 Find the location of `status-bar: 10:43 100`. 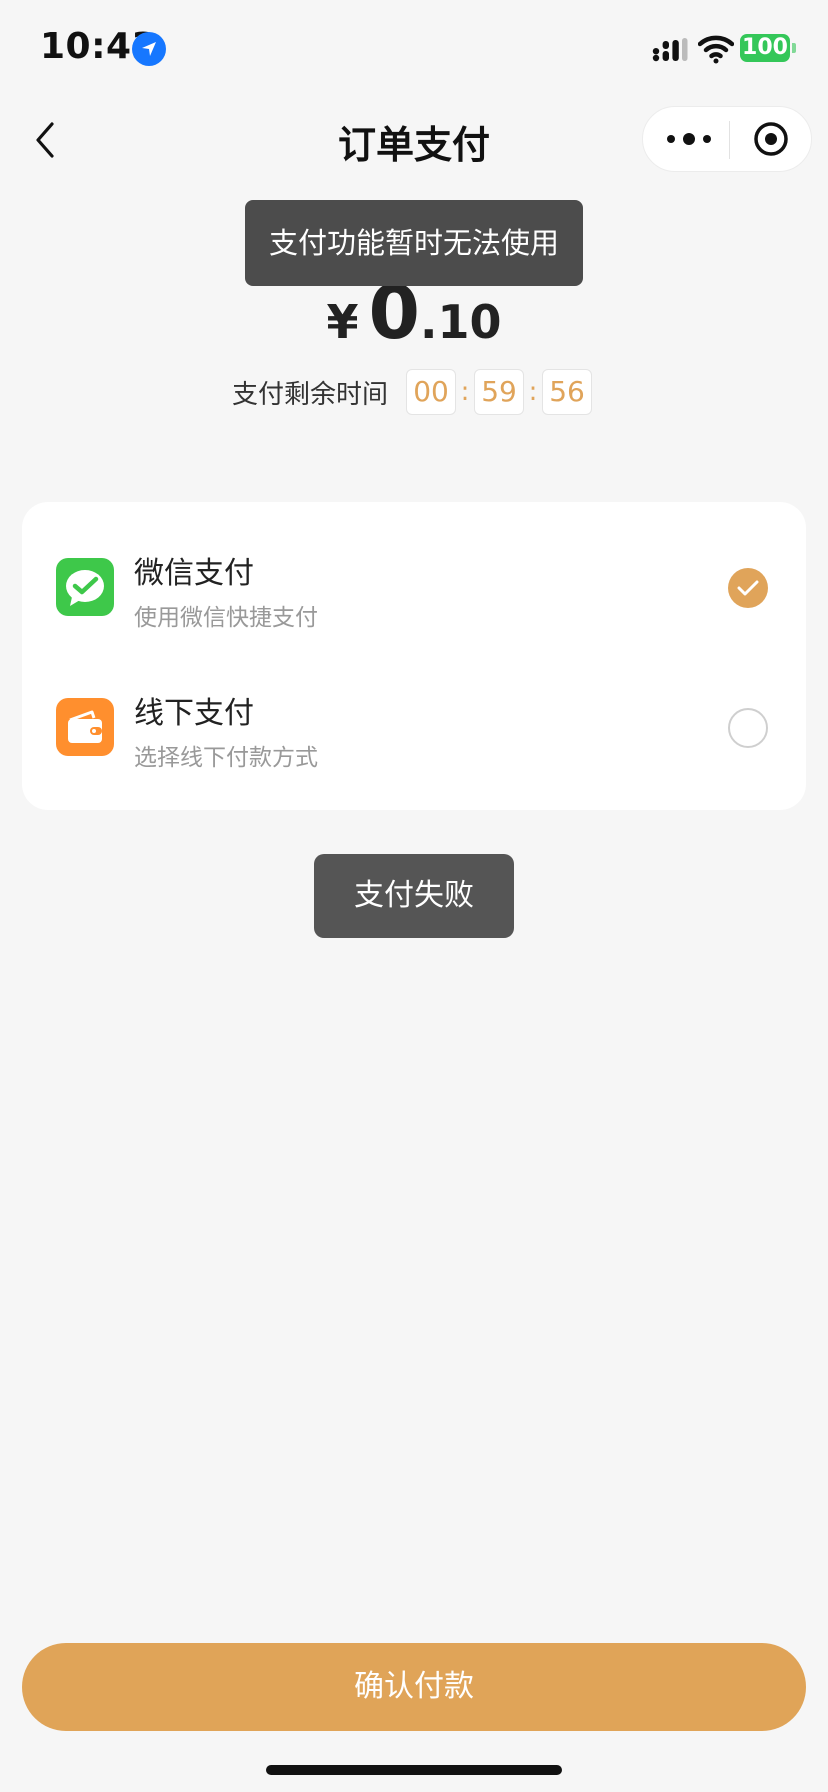

status-bar: 10:43 100 is located at coordinates (414, 50).